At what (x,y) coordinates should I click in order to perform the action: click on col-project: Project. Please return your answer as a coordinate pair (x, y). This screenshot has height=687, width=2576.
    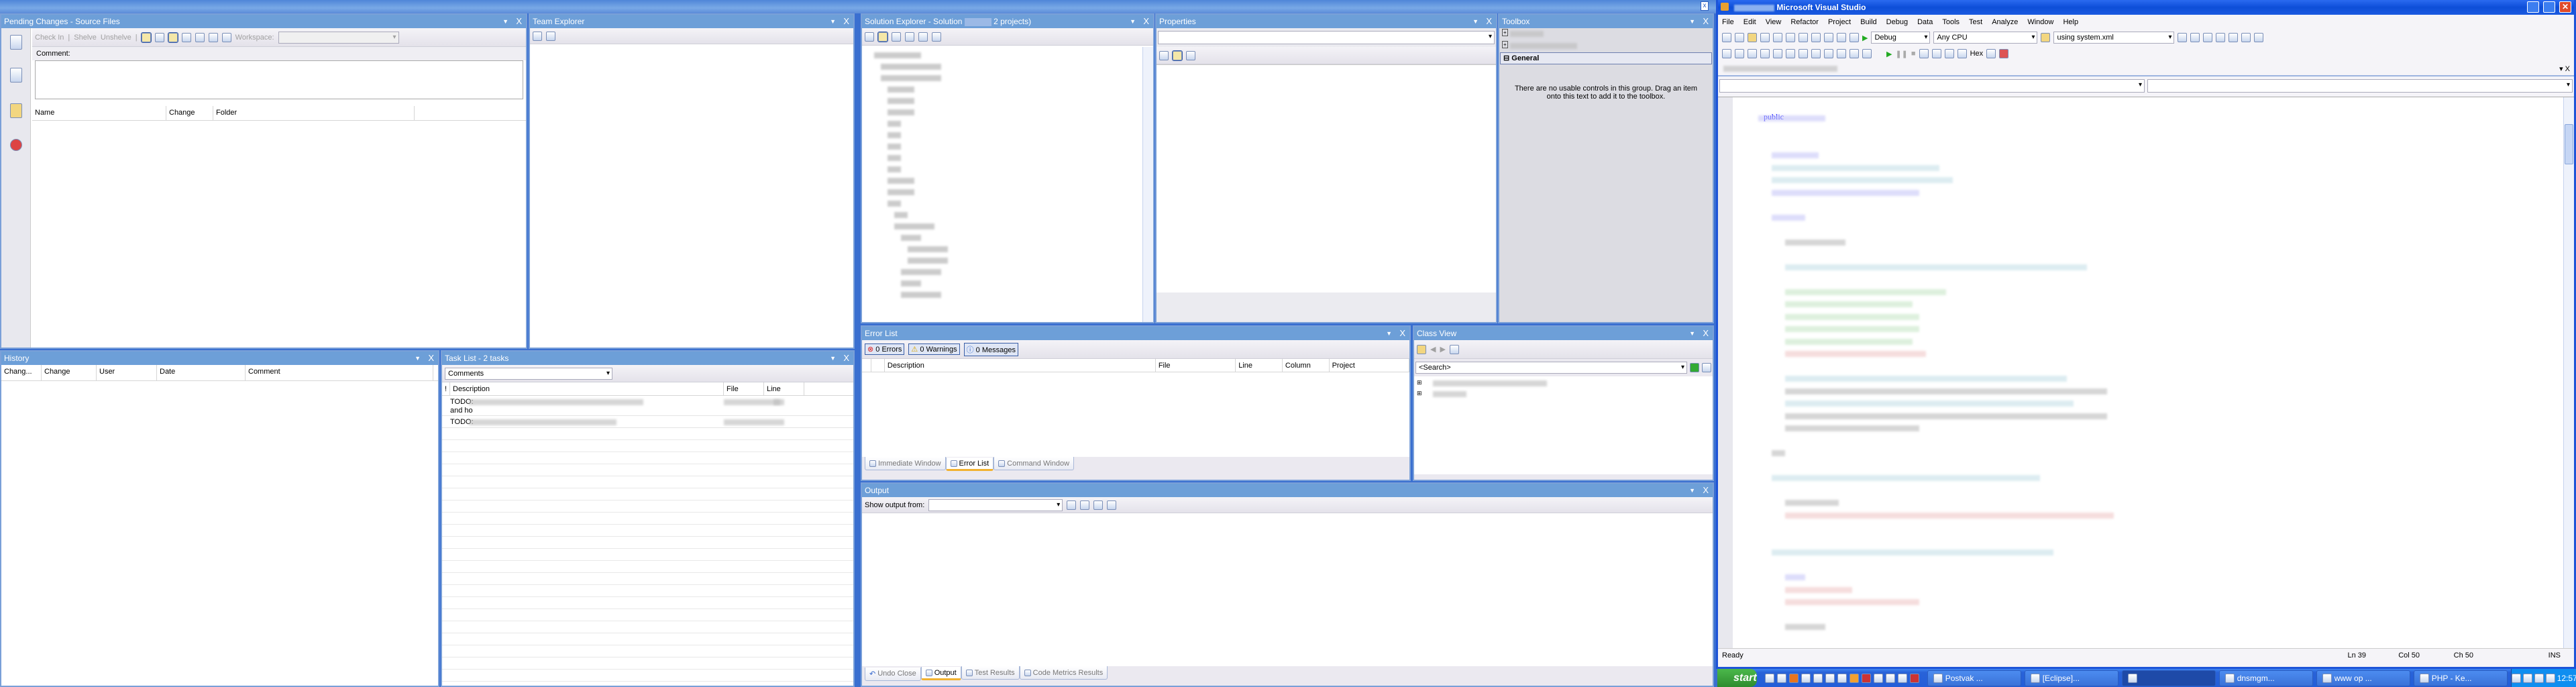
    Looking at the image, I should click on (1369, 365).